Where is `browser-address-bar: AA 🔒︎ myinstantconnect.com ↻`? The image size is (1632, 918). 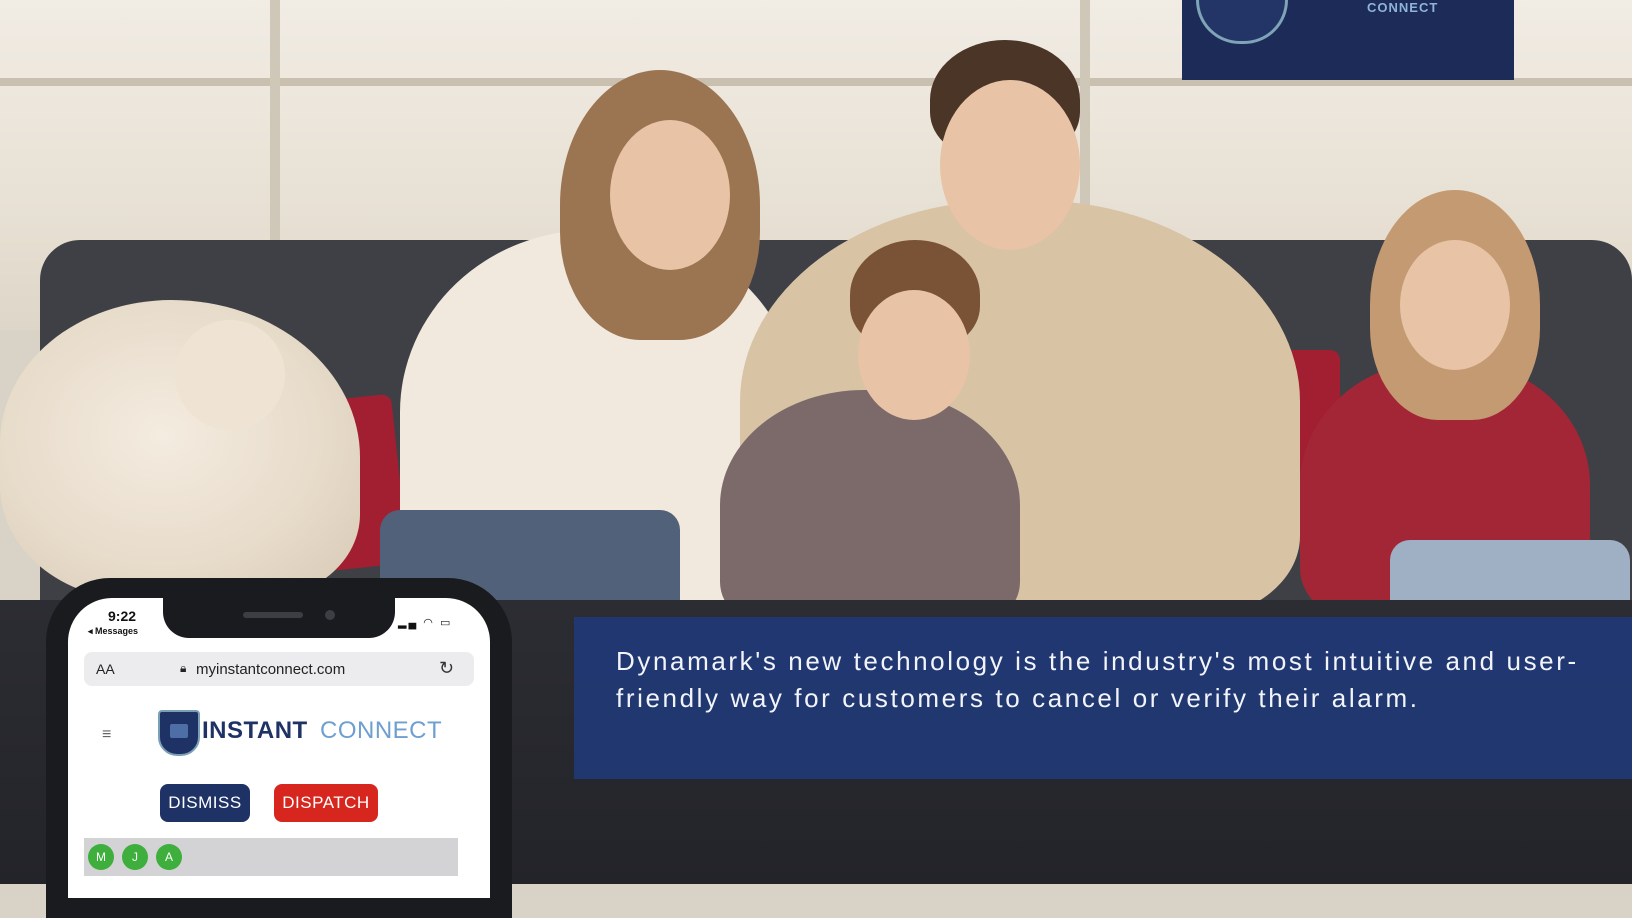
browser-address-bar: AA 🔒︎ myinstantconnect.com ↻ is located at coordinates (279, 669).